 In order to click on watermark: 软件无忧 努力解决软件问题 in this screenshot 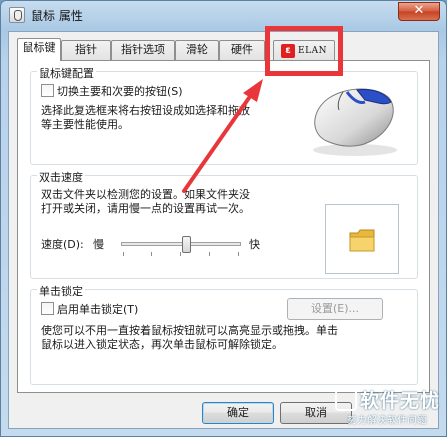, I will do `click(387, 406)`.